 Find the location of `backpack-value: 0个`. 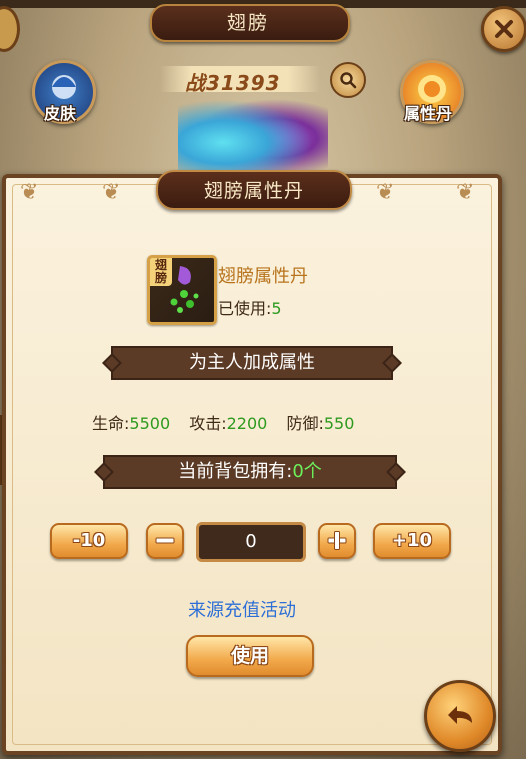

backpack-value: 0个 is located at coordinates (307, 471).